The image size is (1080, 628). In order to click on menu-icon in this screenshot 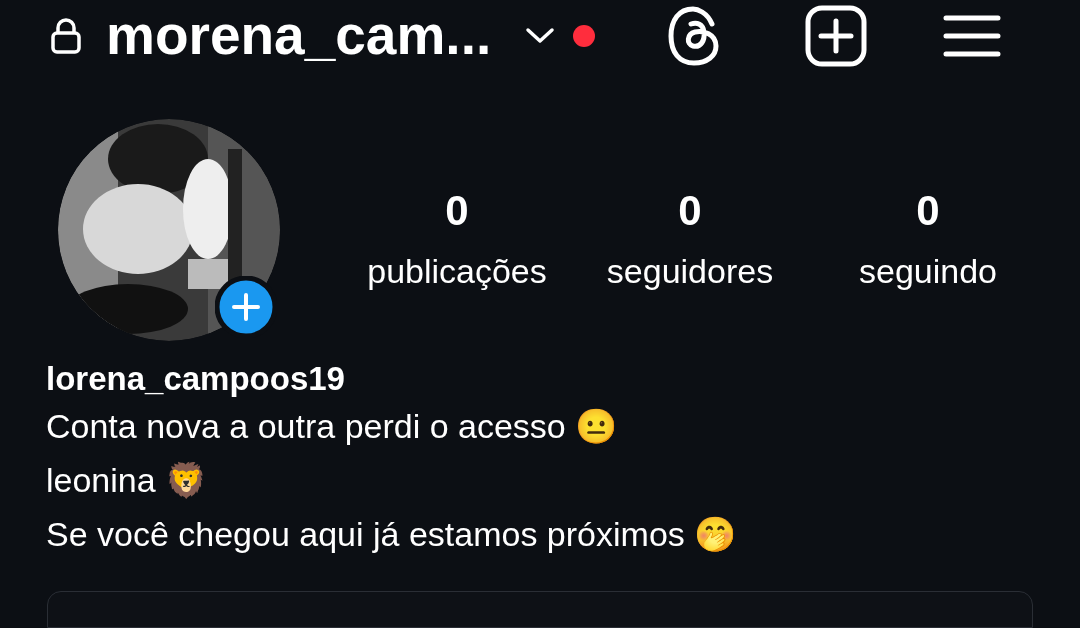, I will do `click(972, 35)`.